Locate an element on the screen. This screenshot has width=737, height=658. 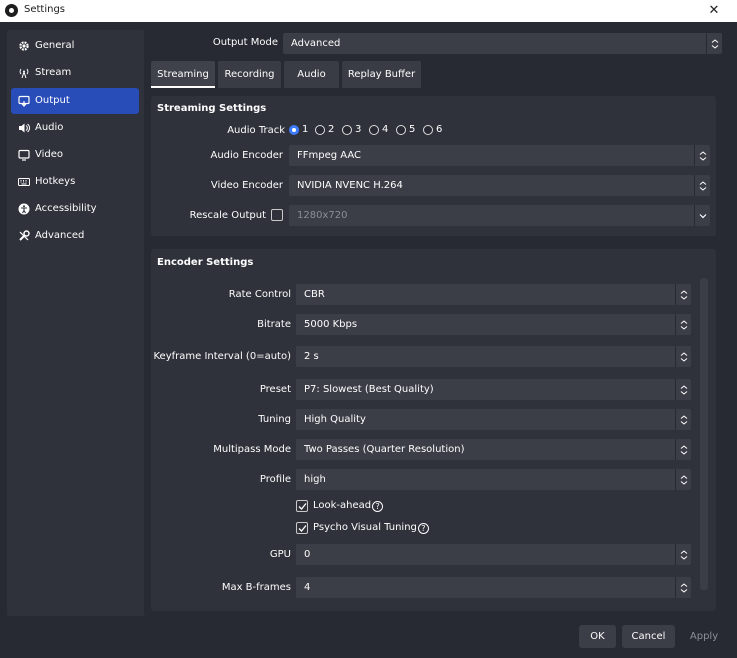
multipass-mode-value: Two Passes (Quarter Resolution) is located at coordinates (384, 449).